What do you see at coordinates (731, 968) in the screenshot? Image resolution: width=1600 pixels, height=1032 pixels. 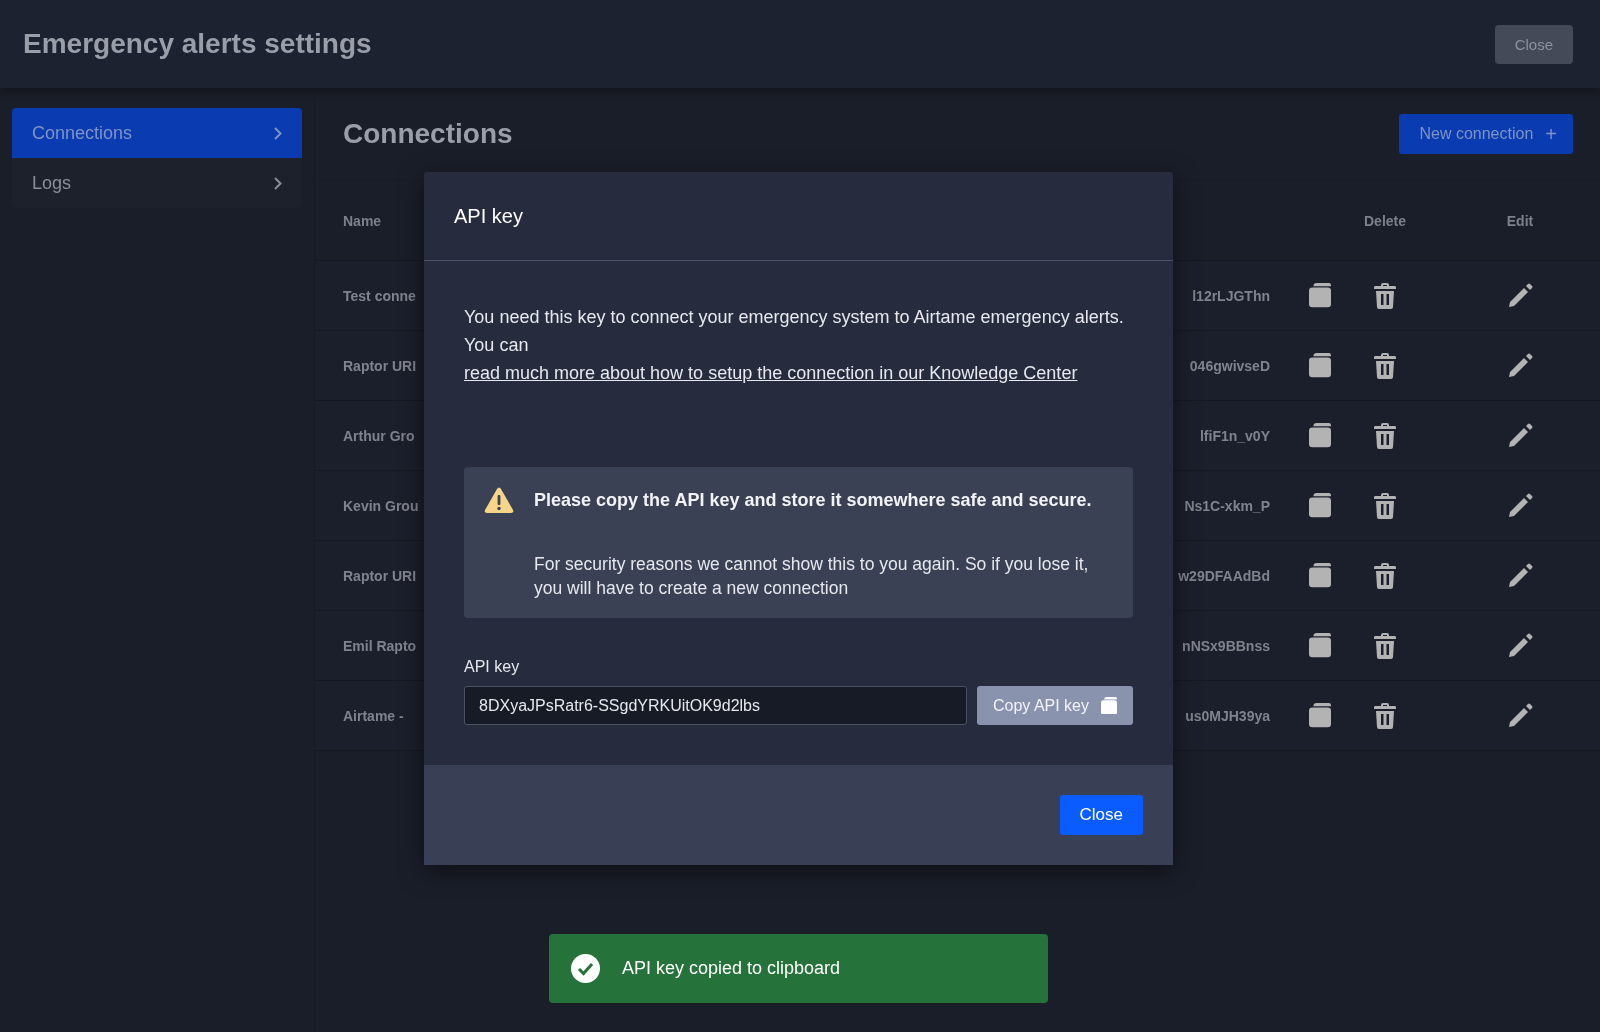 I see `toast-message: API key copied to clipboard` at bounding box center [731, 968].